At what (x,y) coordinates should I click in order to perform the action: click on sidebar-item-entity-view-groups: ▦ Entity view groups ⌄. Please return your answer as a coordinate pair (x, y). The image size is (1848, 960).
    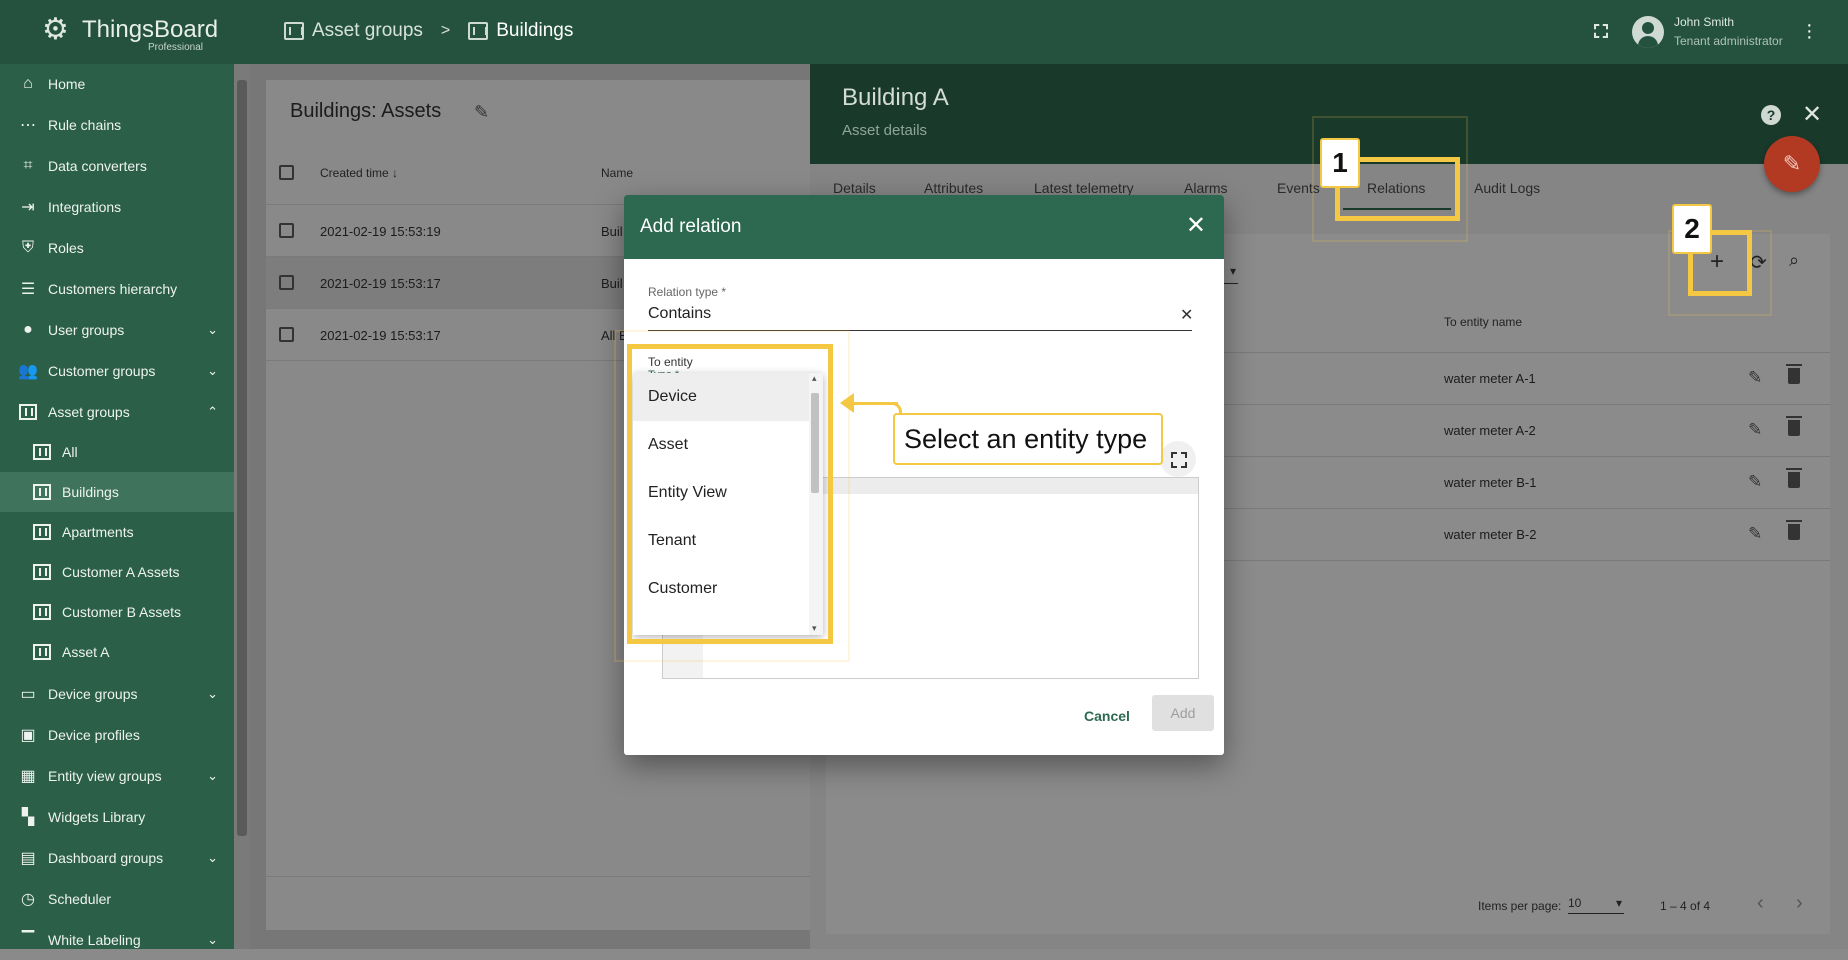
    Looking at the image, I should click on (117, 776).